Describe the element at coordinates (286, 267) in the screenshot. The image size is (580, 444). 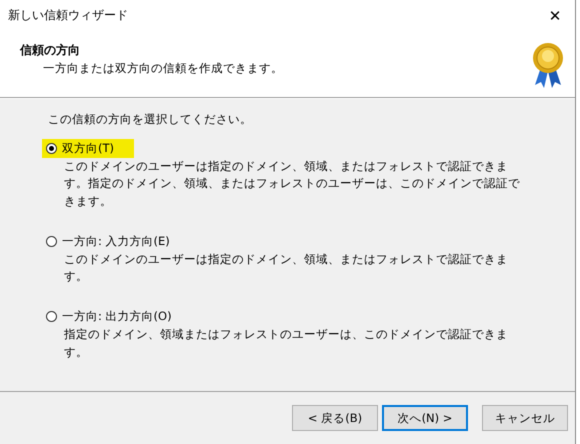
I see `option-description: このドメインのユーザーは指定のドメイン、領域、またはフォレストで認証できます。` at that location.